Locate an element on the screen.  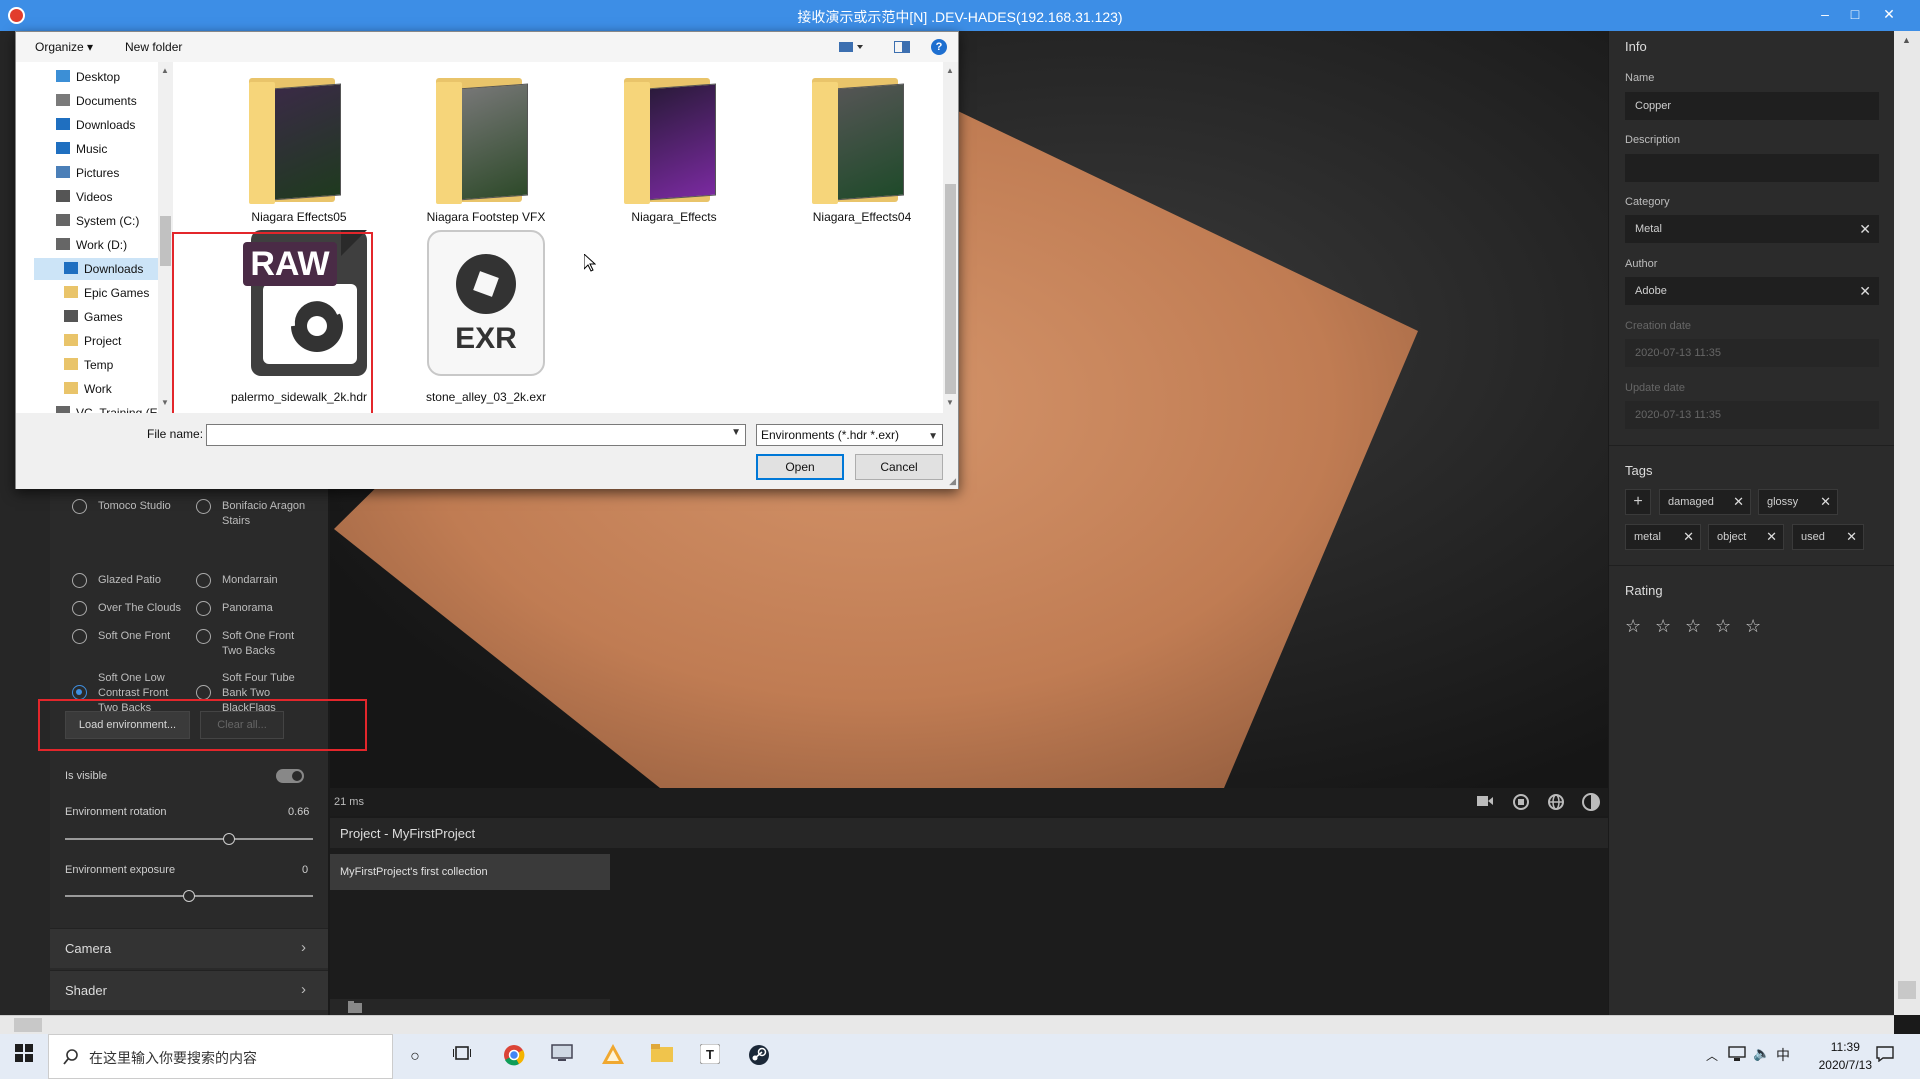
env-exposure-slider-knob is located at coordinates (189, 896).